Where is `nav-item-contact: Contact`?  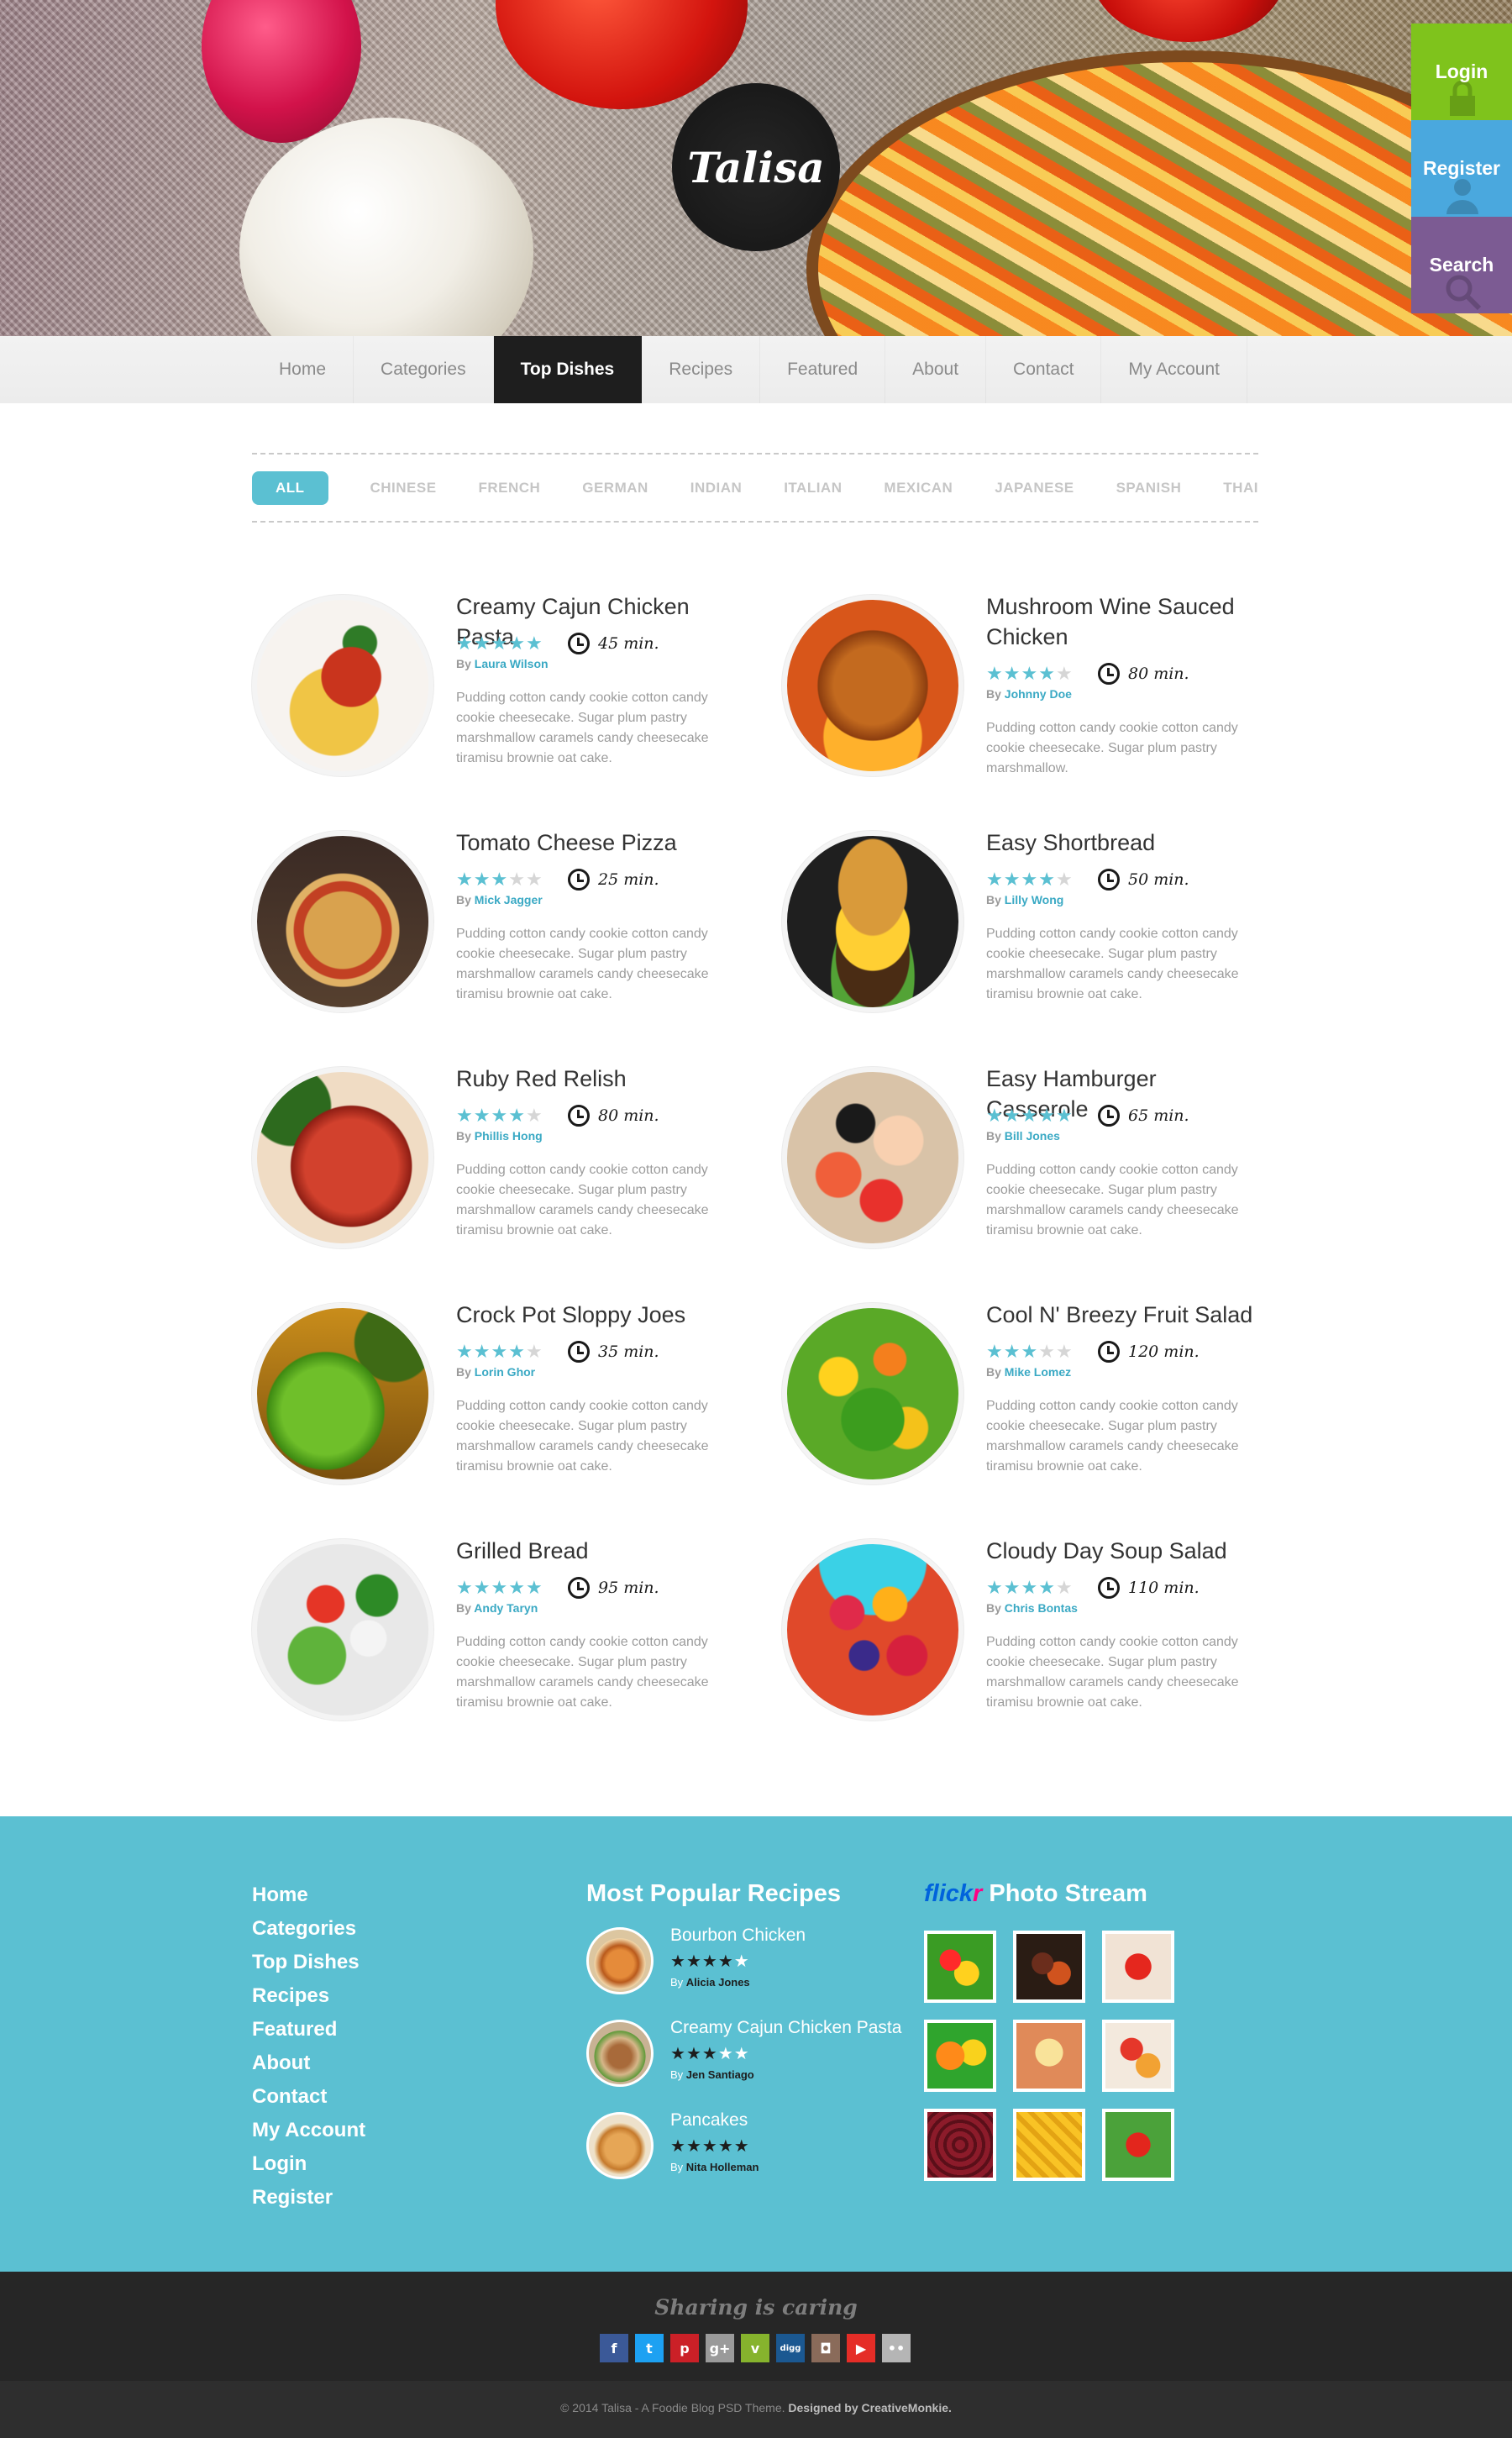
nav-item-contact: Contact is located at coordinates (1044, 369).